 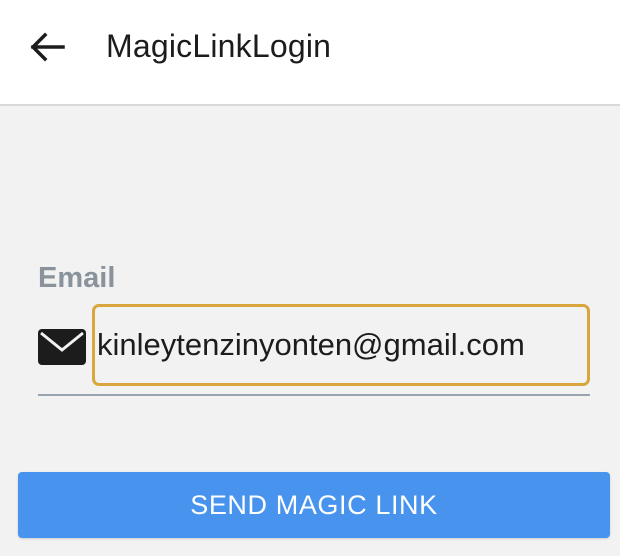 What do you see at coordinates (62, 347) in the screenshot?
I see `envelope-icon` at bounding box center [62, 347].